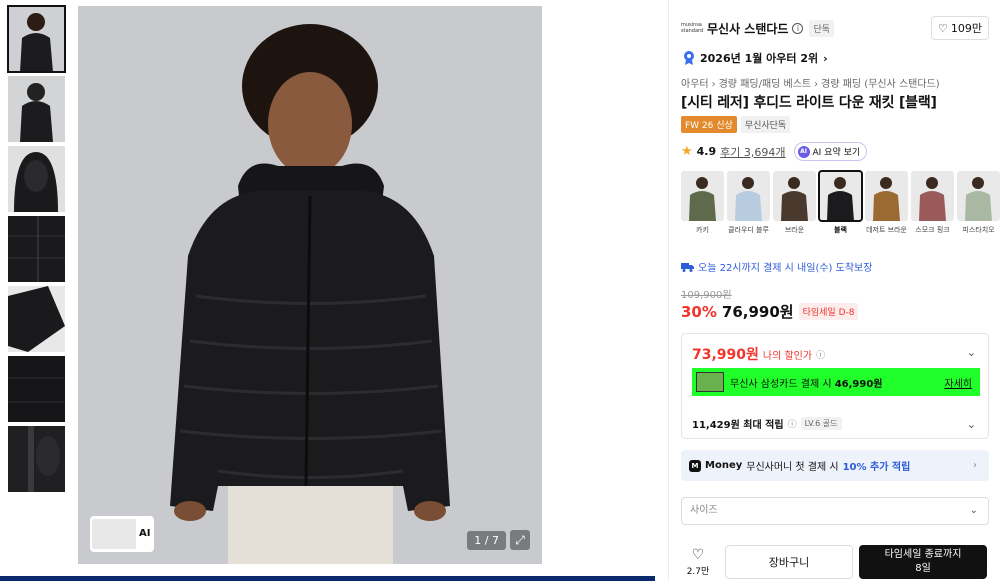  What do you see at coordinates (886, 230) in the screenshot?
I see `color-option-label: 데저트 브라운` at bounding box center [886, 230].